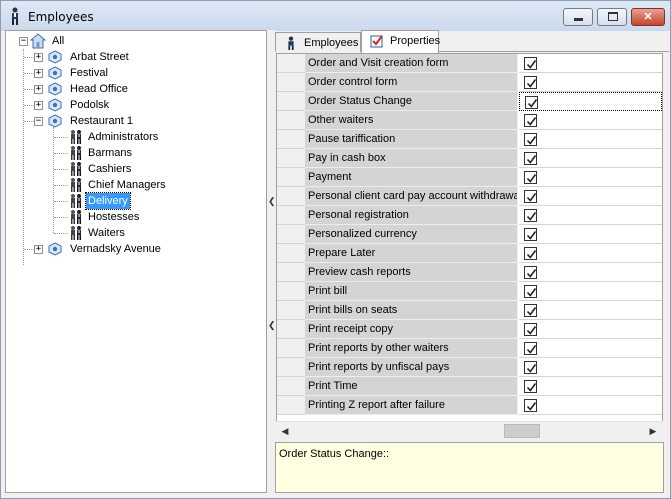  Describe the element at coordinates (134, 41) in the screenshot. I see `tree-node-all: − All` at that location.